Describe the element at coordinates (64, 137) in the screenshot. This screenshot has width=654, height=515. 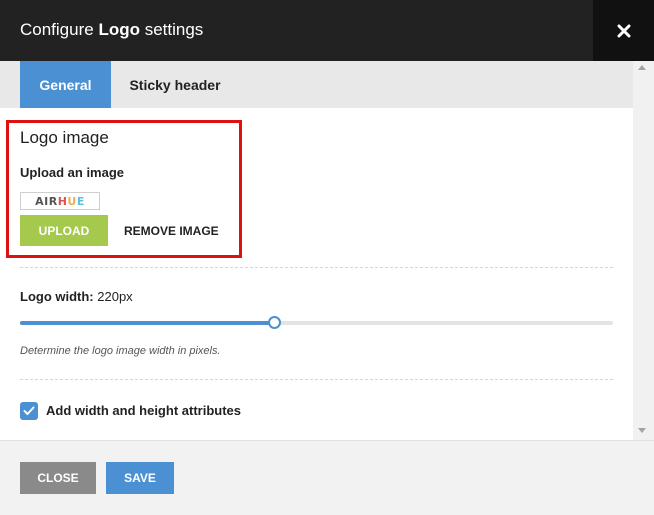
I see `logo-image-title: Logo image` at that location.